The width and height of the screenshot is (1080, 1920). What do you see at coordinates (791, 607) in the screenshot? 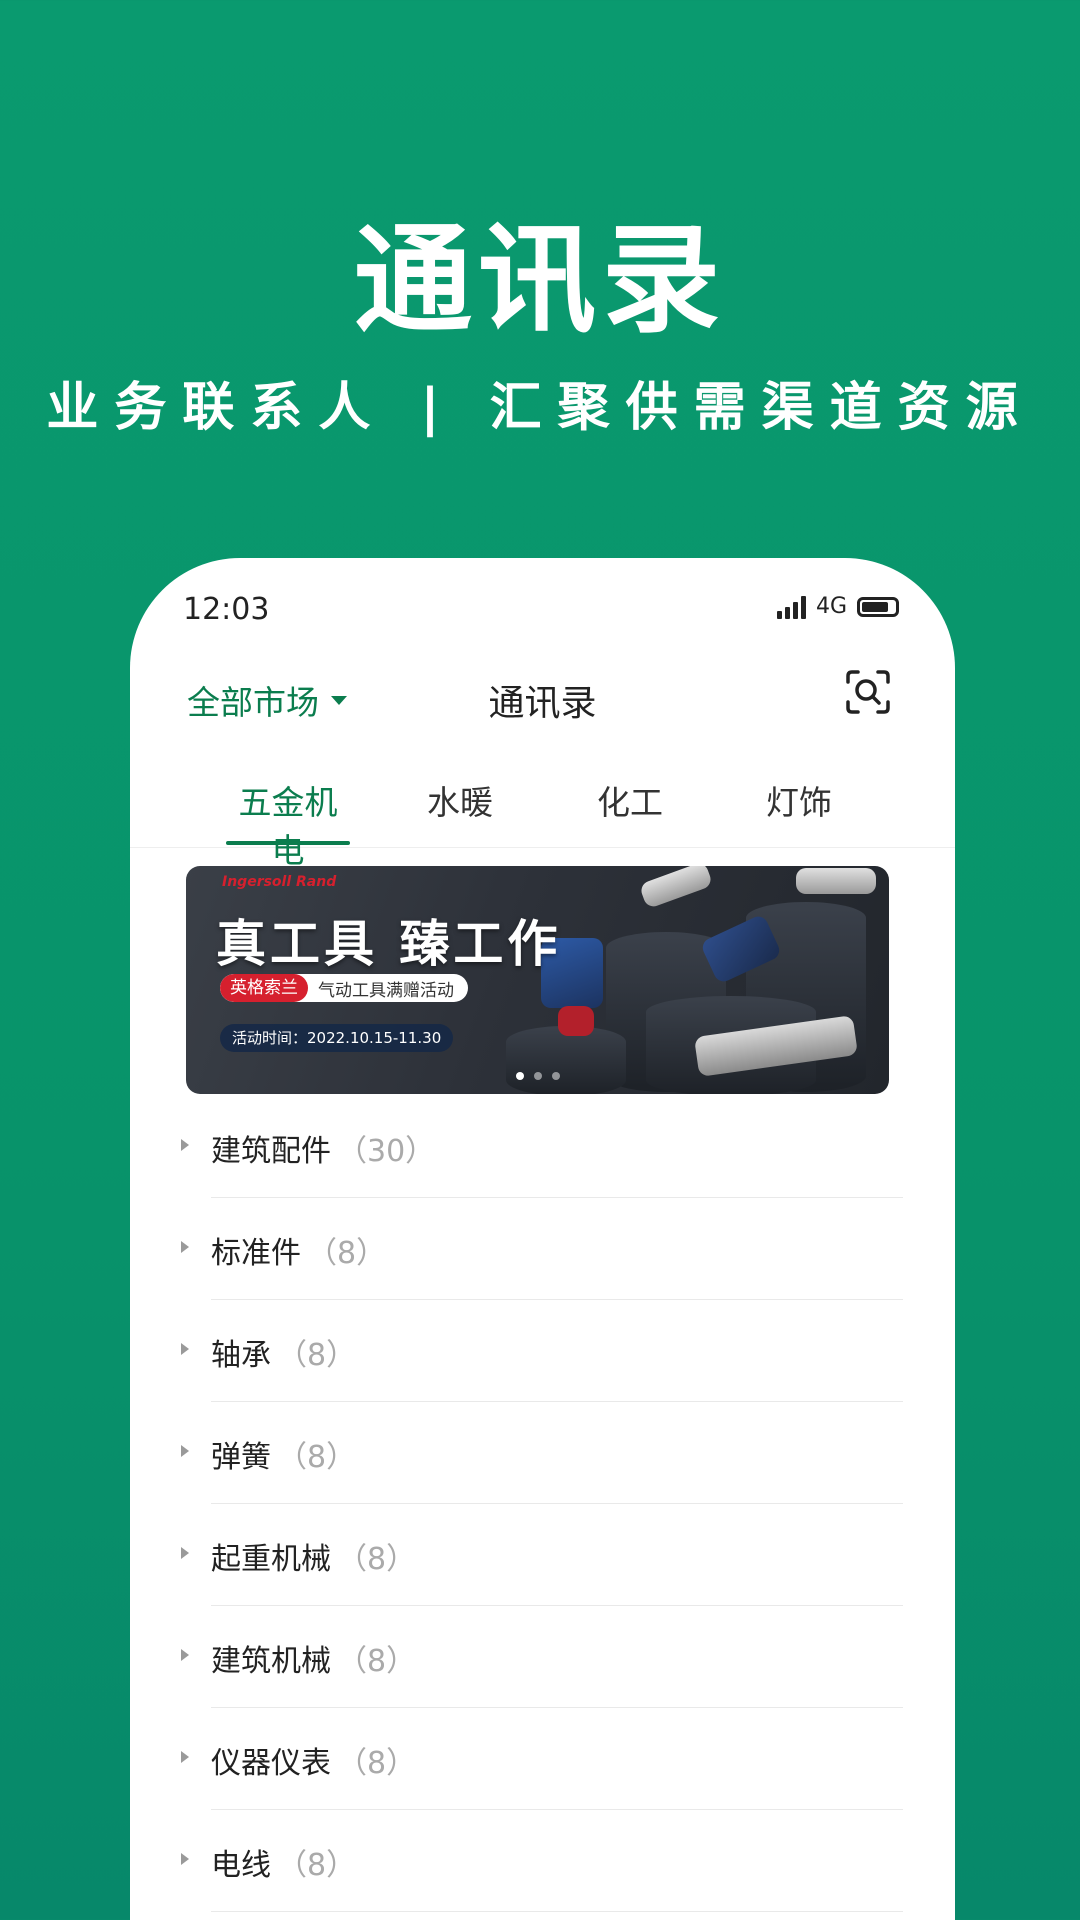
I see `signal-icon` at bounding box center [791, 607].